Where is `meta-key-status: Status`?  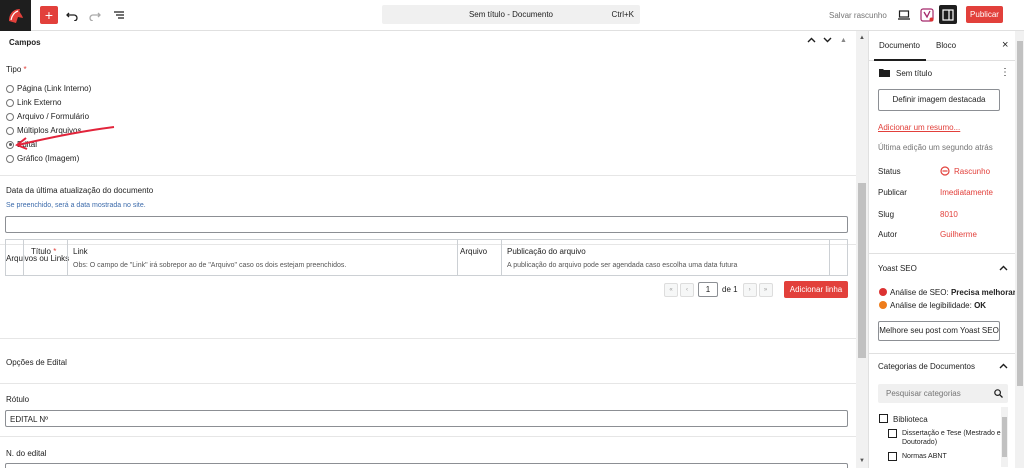
meta-key-status: Status is located at coordinates (889, 171).